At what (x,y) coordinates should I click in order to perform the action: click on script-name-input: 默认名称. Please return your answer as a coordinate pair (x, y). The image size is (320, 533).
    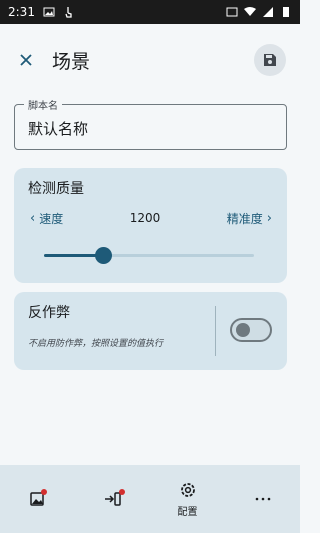
    Looking at the image, I should click on (148, 128).